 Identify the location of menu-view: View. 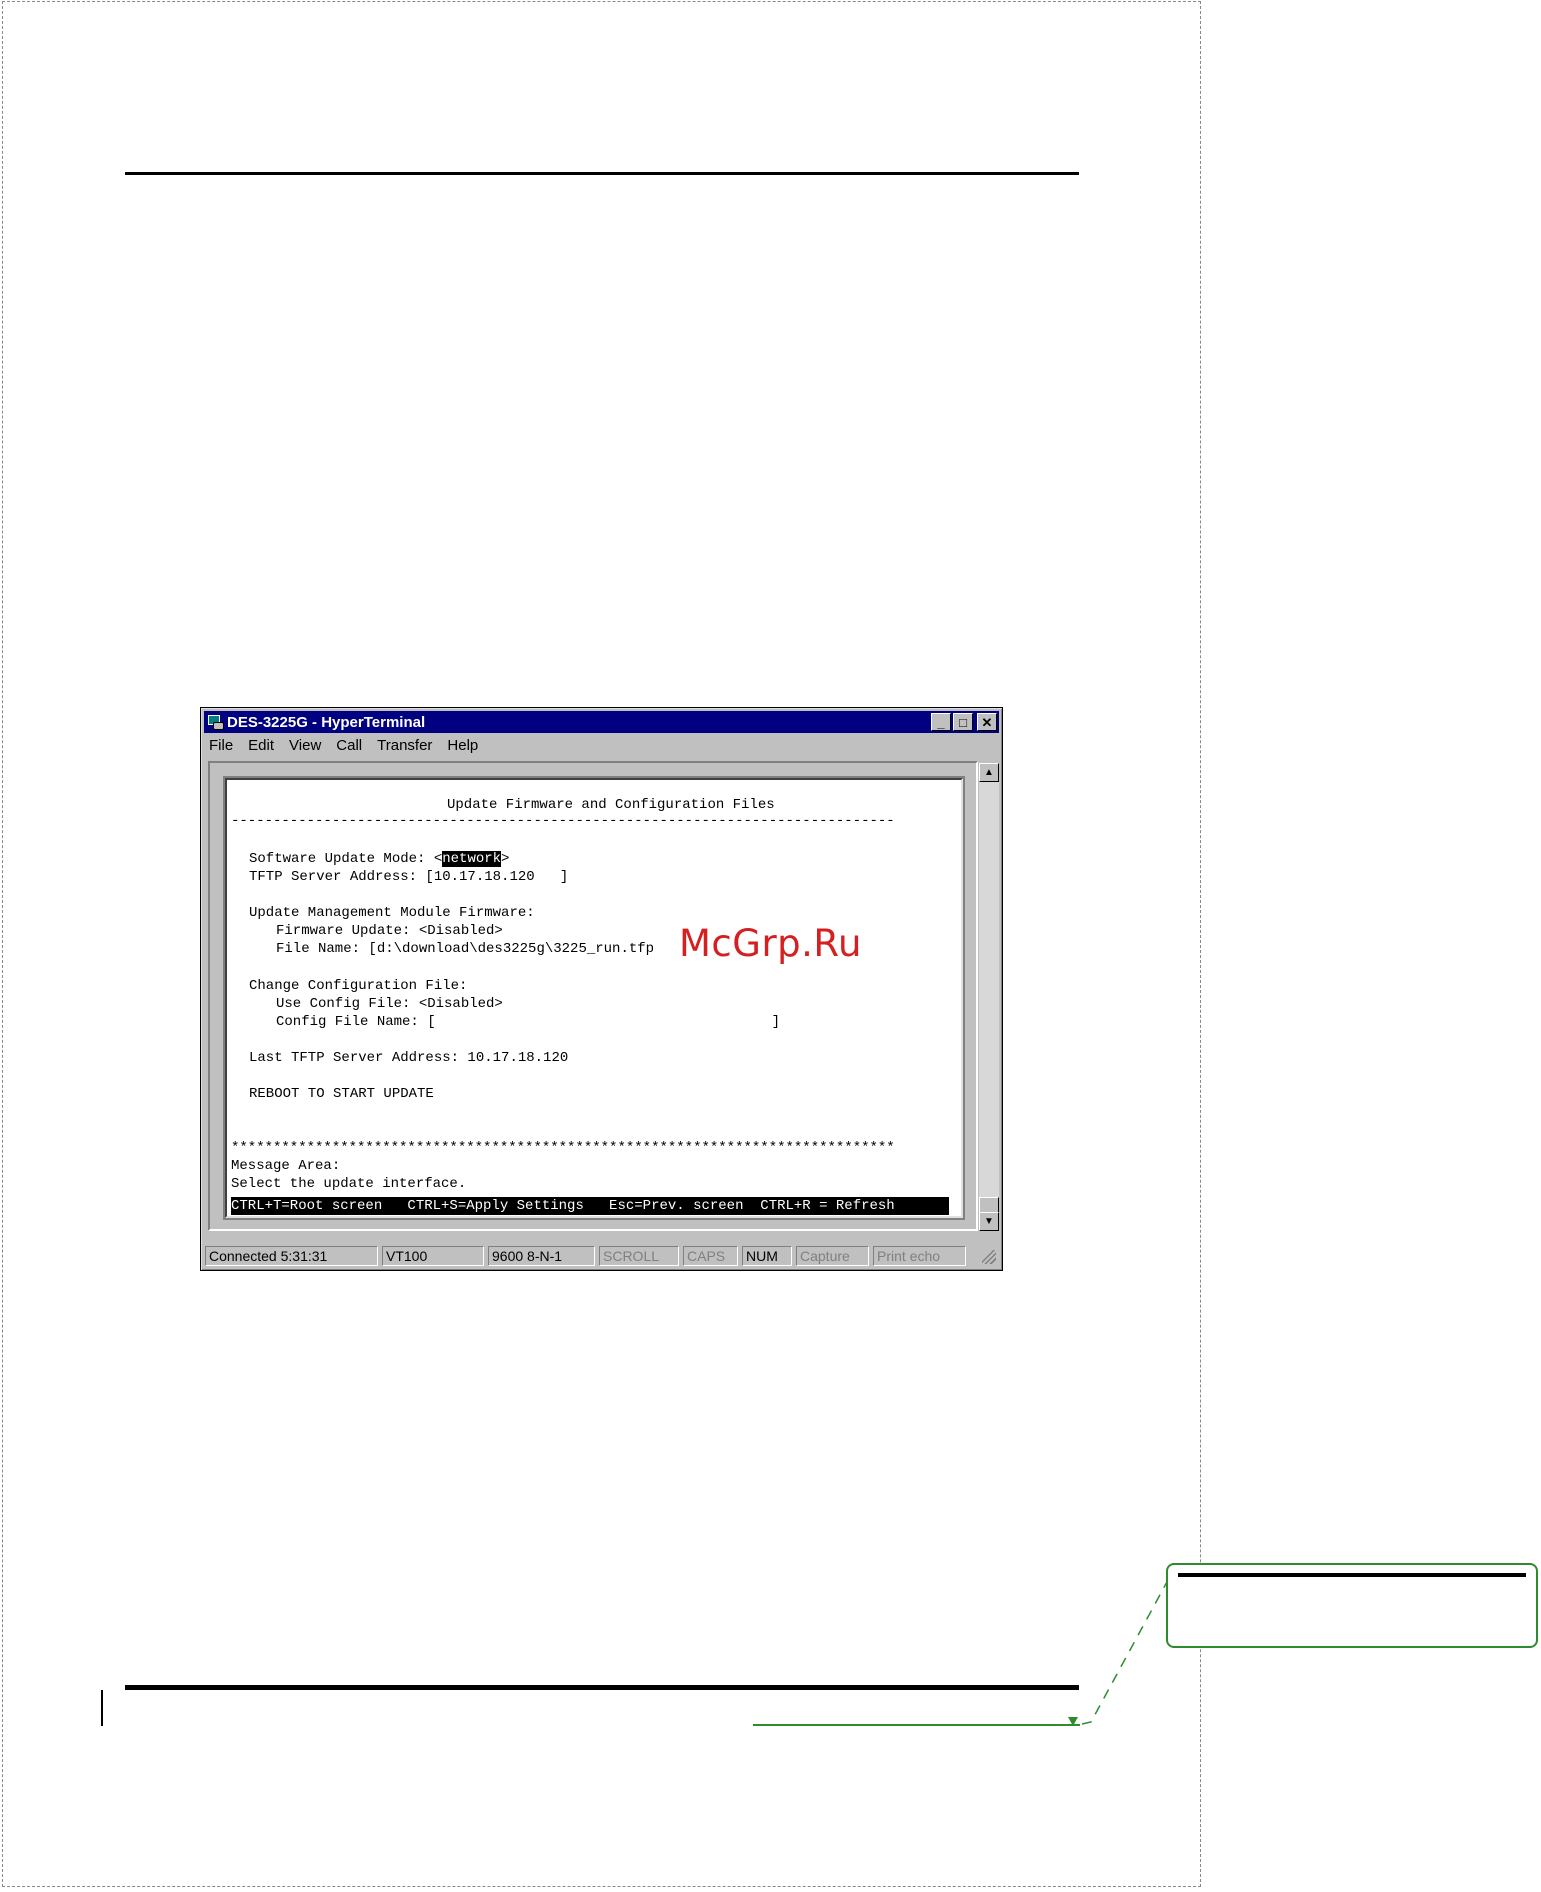
(305, 747).